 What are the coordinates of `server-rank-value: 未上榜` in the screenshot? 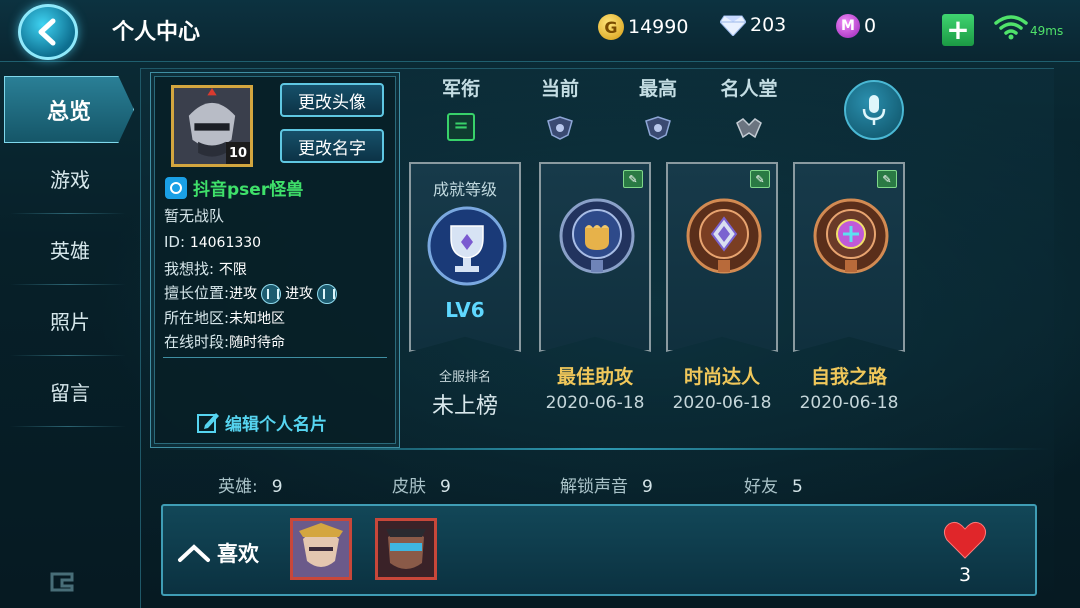 It's located at (464, 406).